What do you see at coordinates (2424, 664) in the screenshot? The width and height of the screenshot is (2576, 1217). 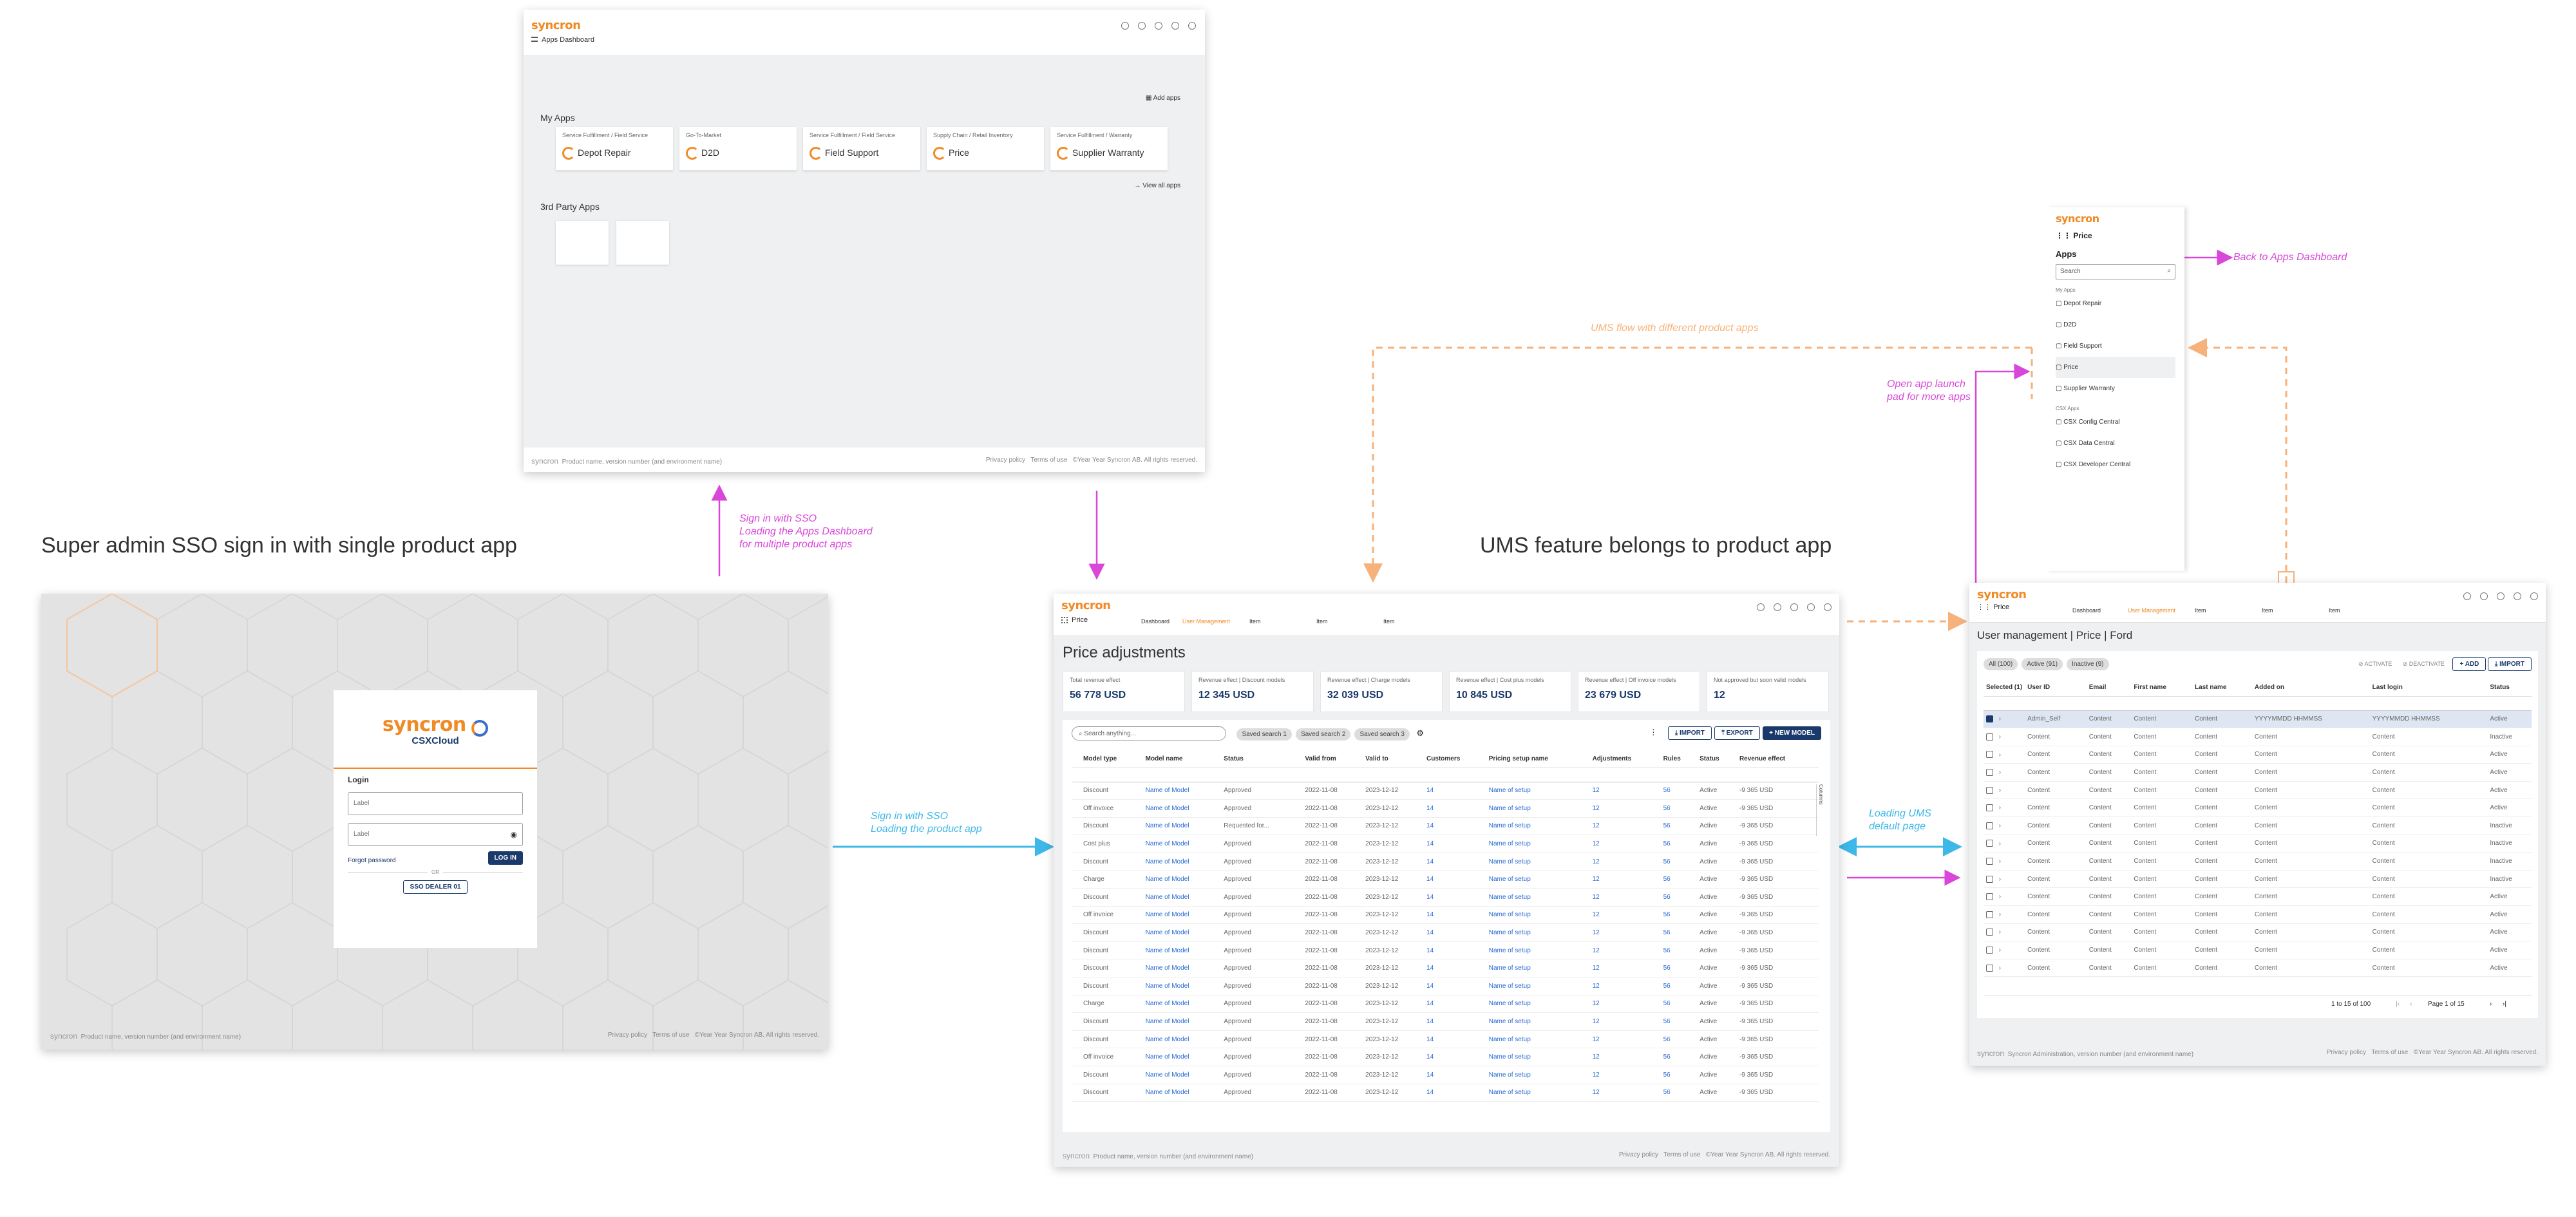 I see `deactivate-button: ⊘ DEACTIVATE` at bounding box center [2424, 664].